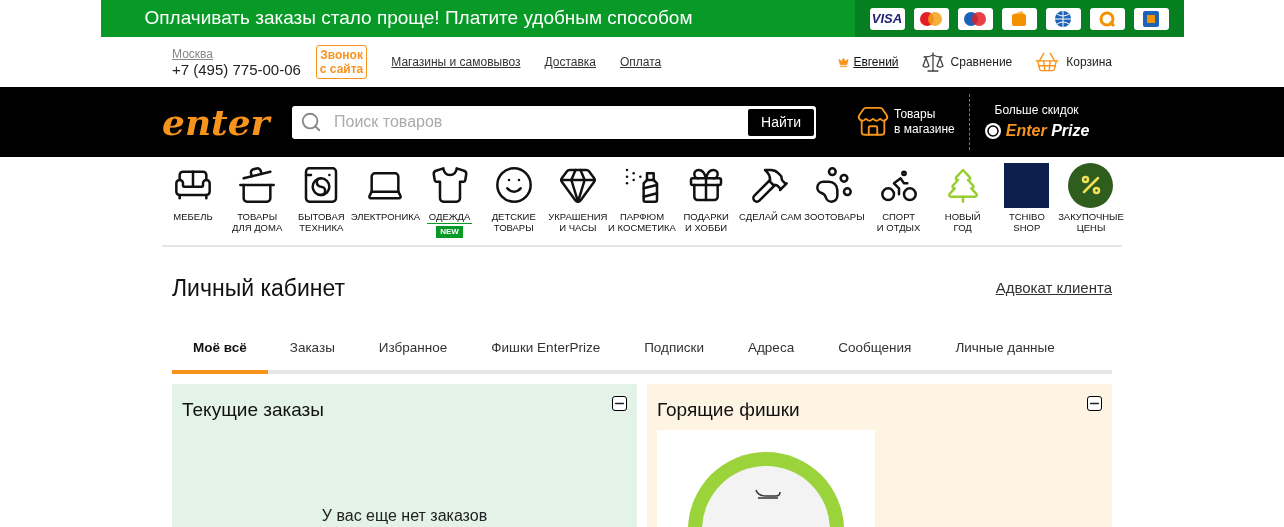  I want to click on toy-face-icon, so click(513, 185).